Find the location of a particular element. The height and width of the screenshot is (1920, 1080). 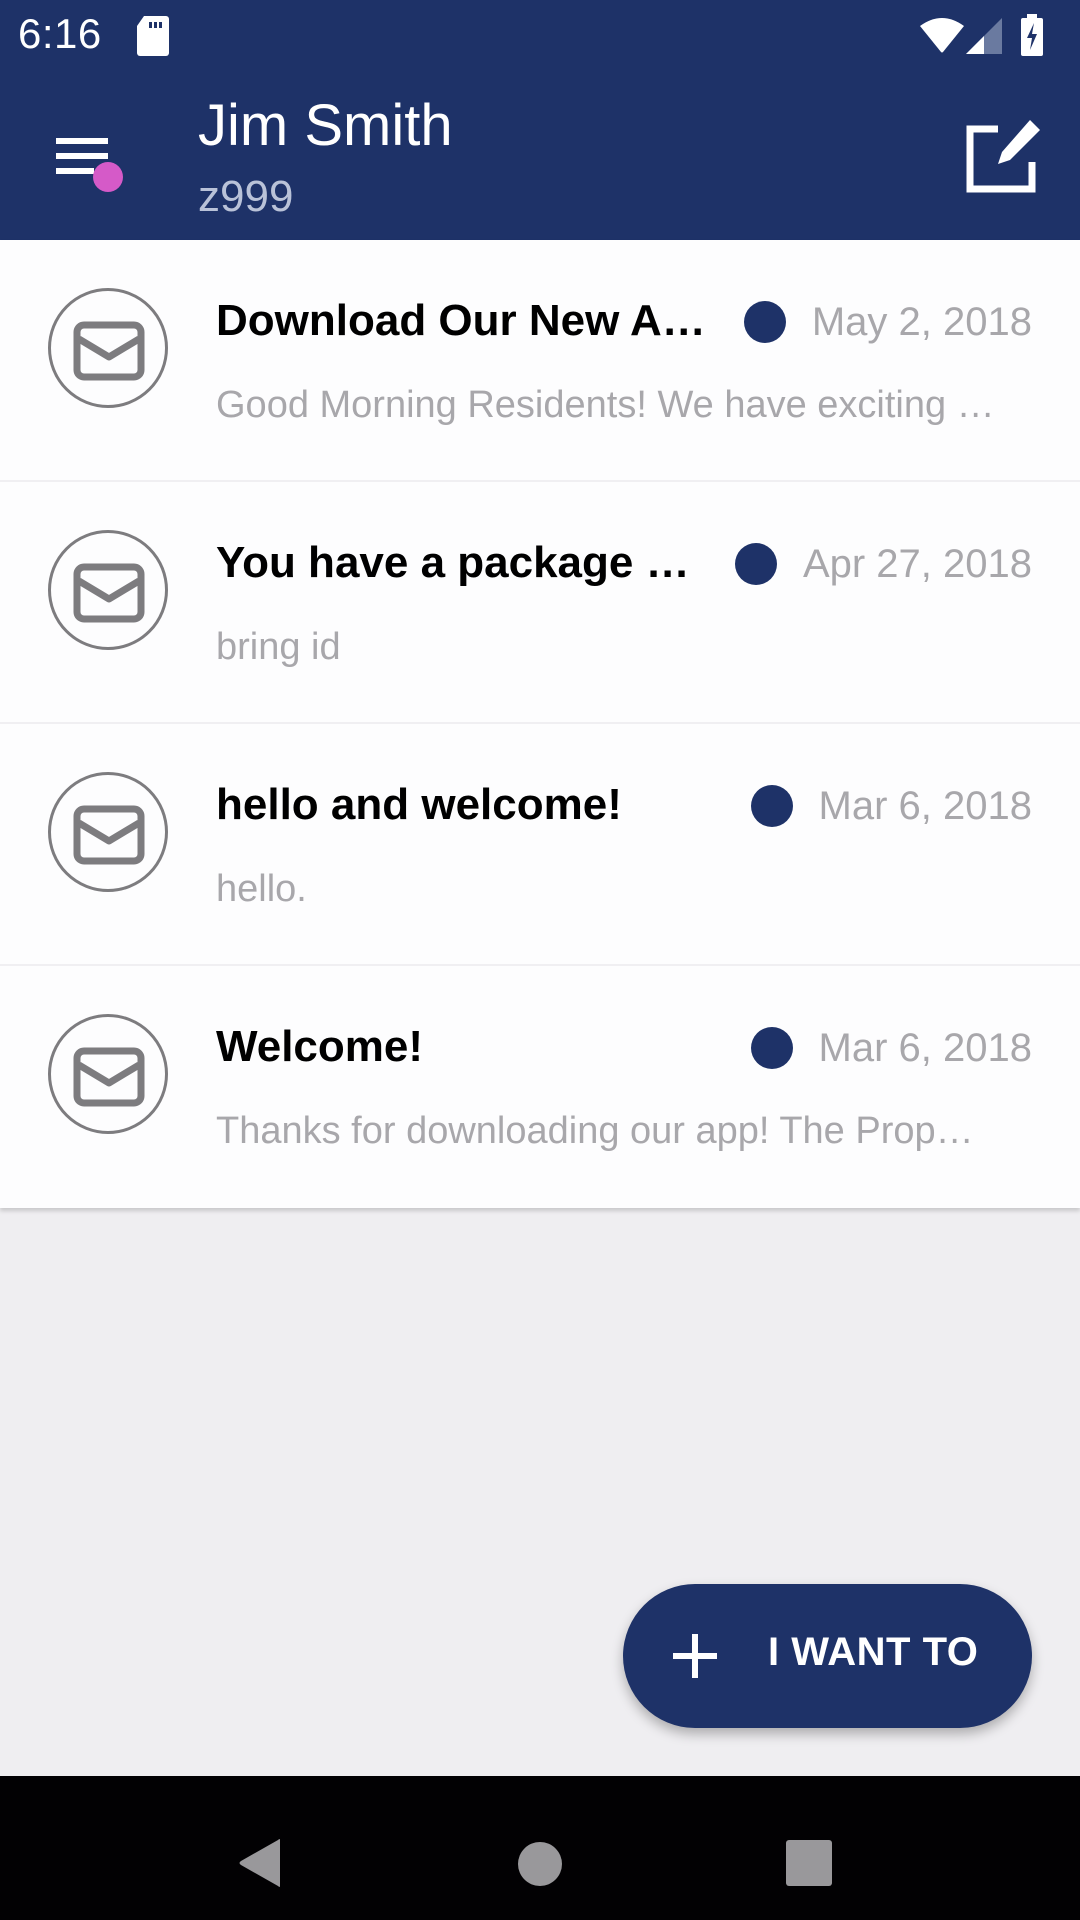

recents-button is located at coordinates (809, 1863).